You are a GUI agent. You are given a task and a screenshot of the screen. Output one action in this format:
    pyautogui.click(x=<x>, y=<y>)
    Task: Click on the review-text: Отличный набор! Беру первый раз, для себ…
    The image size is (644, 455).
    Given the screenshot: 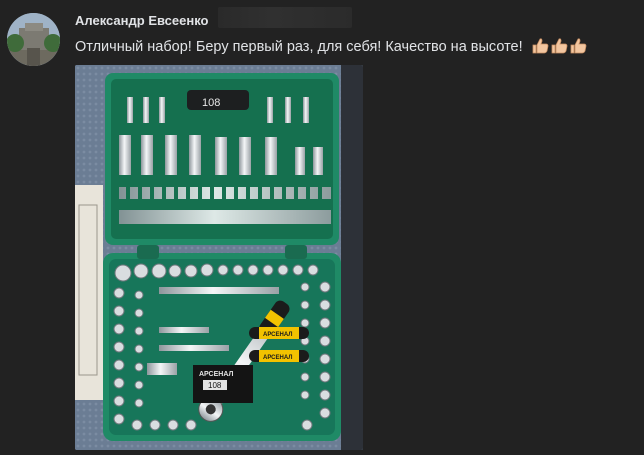 What is the action you would take?
    pyautogui.click(x=299, y=47)
    